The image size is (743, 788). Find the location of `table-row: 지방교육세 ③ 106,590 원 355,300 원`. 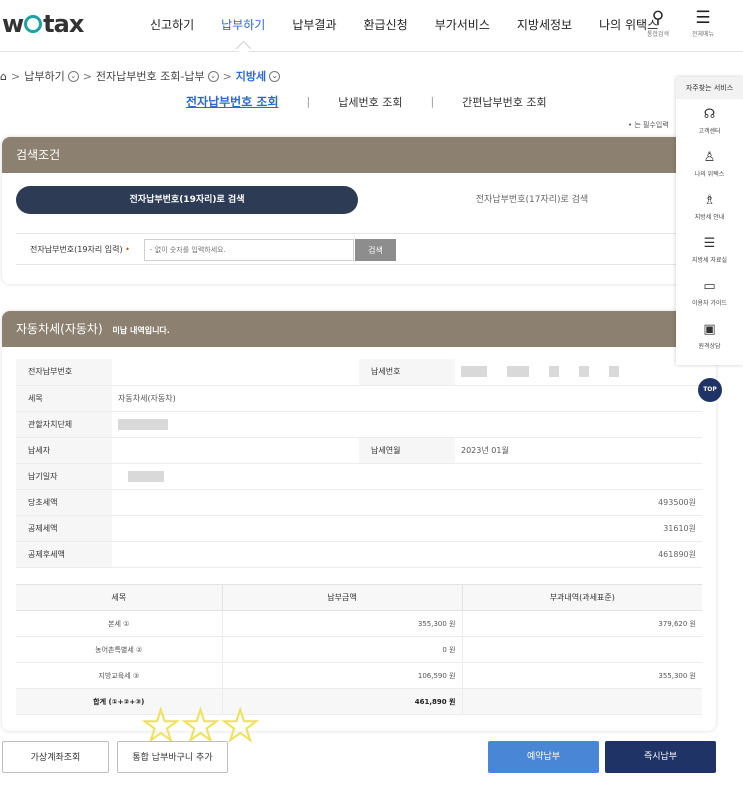

table-row: 지방교육세 ③ 106,590 원 355,300 원 is located at coordinates (359, 675).